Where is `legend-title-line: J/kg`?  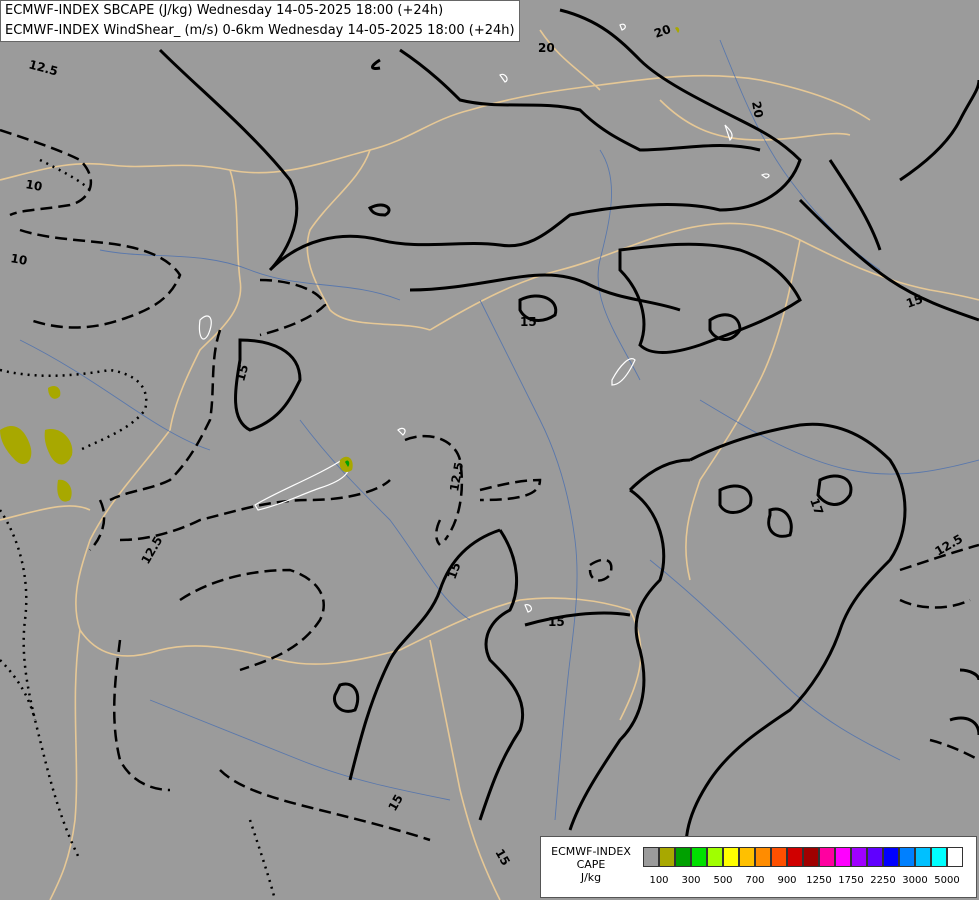
legend-title-line: J/kg is located at coordinates (591, 877).